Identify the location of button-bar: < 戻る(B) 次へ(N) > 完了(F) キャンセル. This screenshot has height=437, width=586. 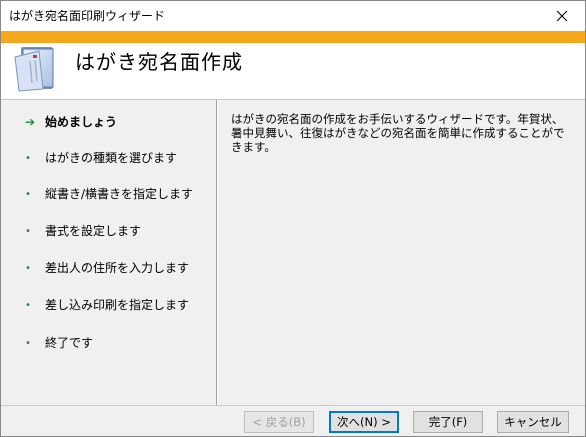
(293, 420).